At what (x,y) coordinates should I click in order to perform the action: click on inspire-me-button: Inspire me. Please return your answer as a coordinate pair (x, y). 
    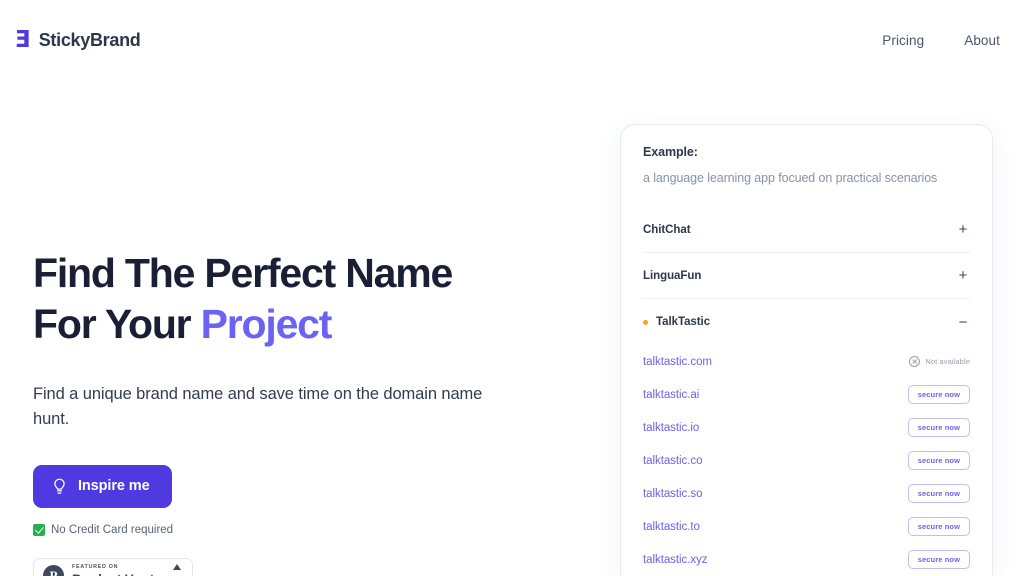
    Looking at the image, I should click on (102, 486).